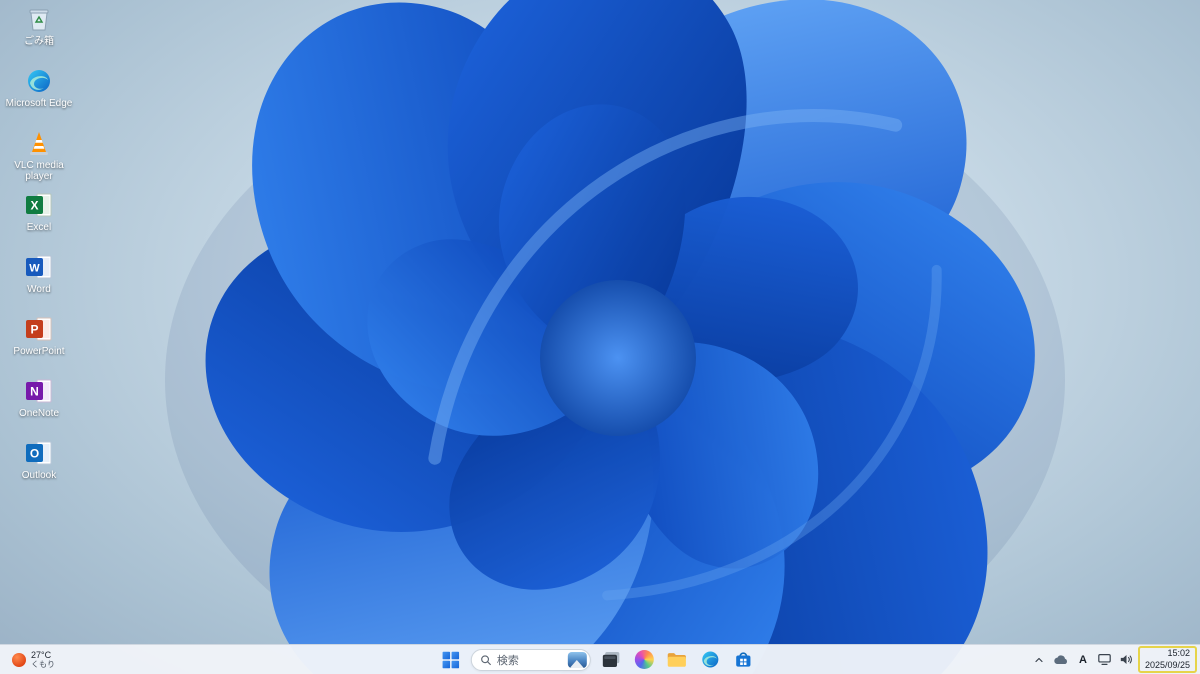  What do you see at coordinates (43, 665) in the screenshot?
I see `weather-condition: くもり` at bounding box center [43, 665].